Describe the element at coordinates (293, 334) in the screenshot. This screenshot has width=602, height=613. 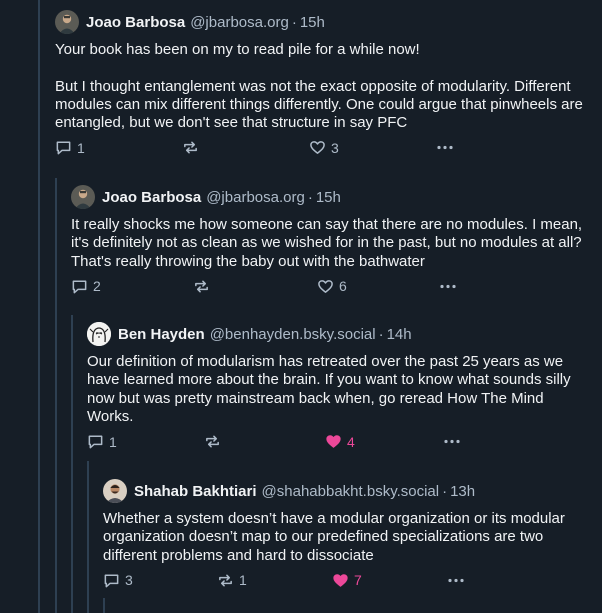
I see `author-handle: @benhayden.bsky.social` at that location.